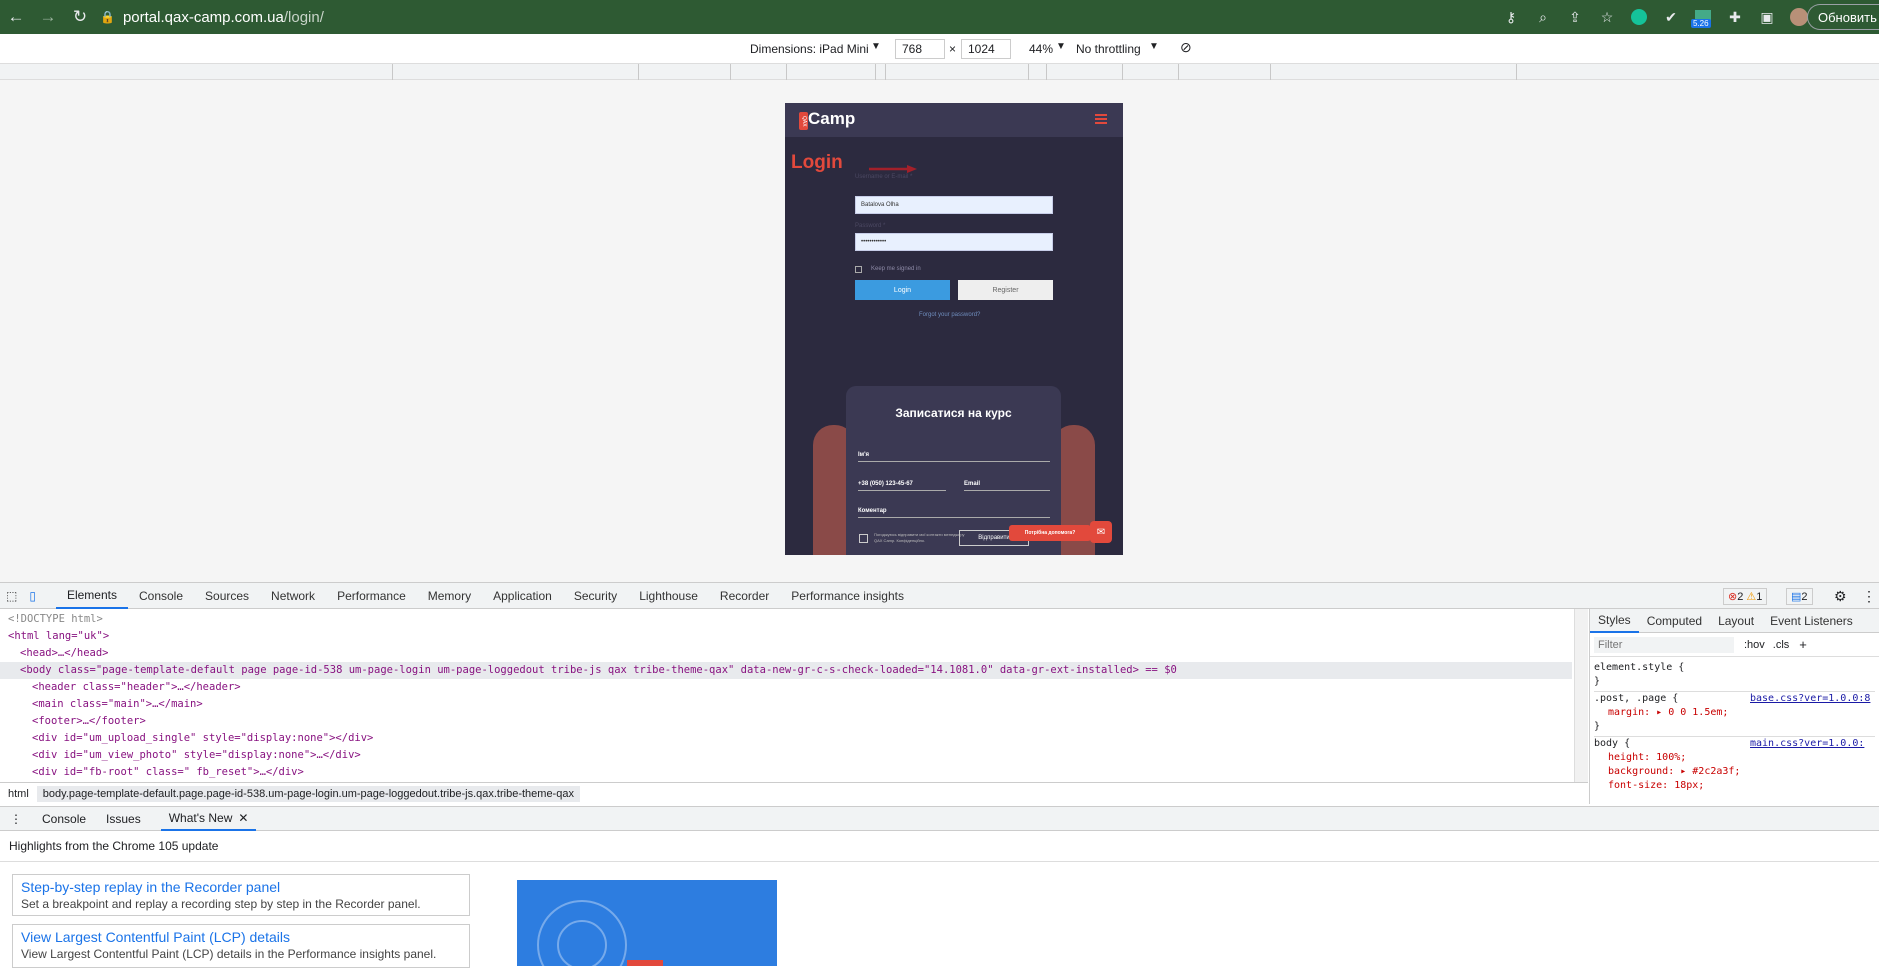 Image resolution: width=1879 pixels, height=968 pixels. Describe the element at coordinates (954, 457) in the screenshot. I see `name-field: Ім'я` at that location.